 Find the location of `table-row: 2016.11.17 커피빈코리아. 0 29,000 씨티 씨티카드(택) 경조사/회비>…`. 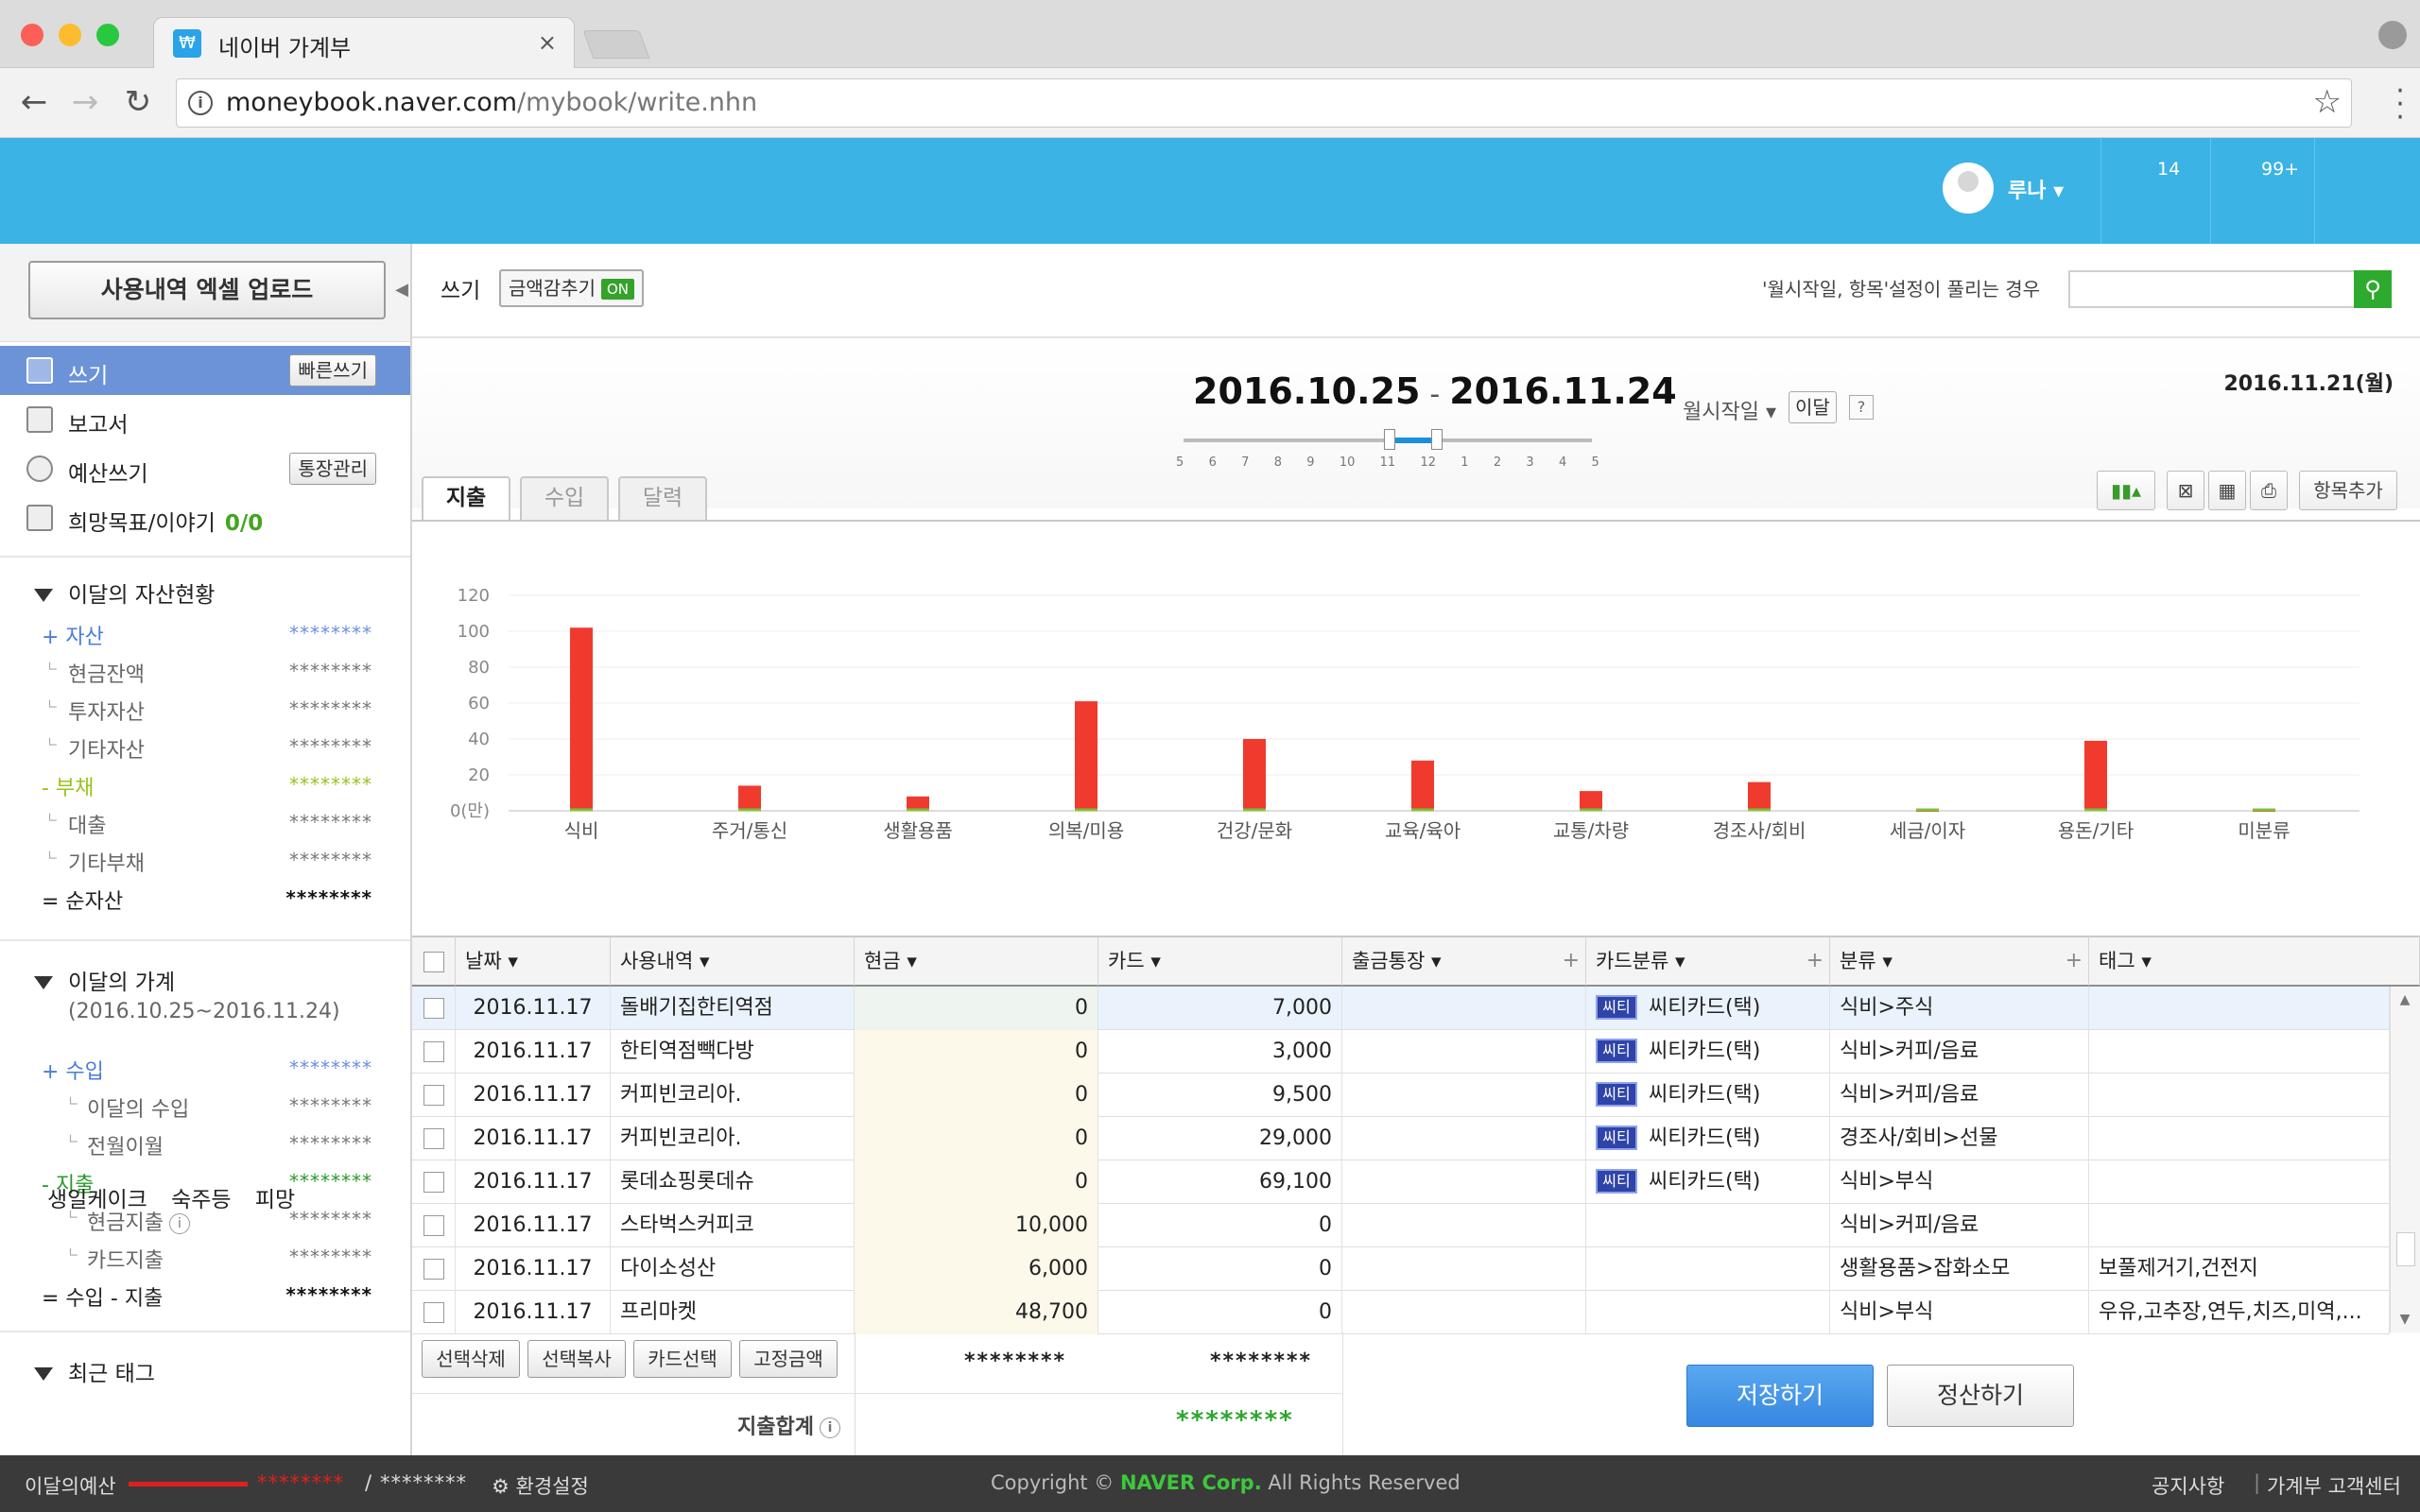

table-row: 2016.11.17 커피빈코리아. 0 29,000 씨티 씨티카드(택) 경조사/회비>… is located at coordinates (1401, 1138).